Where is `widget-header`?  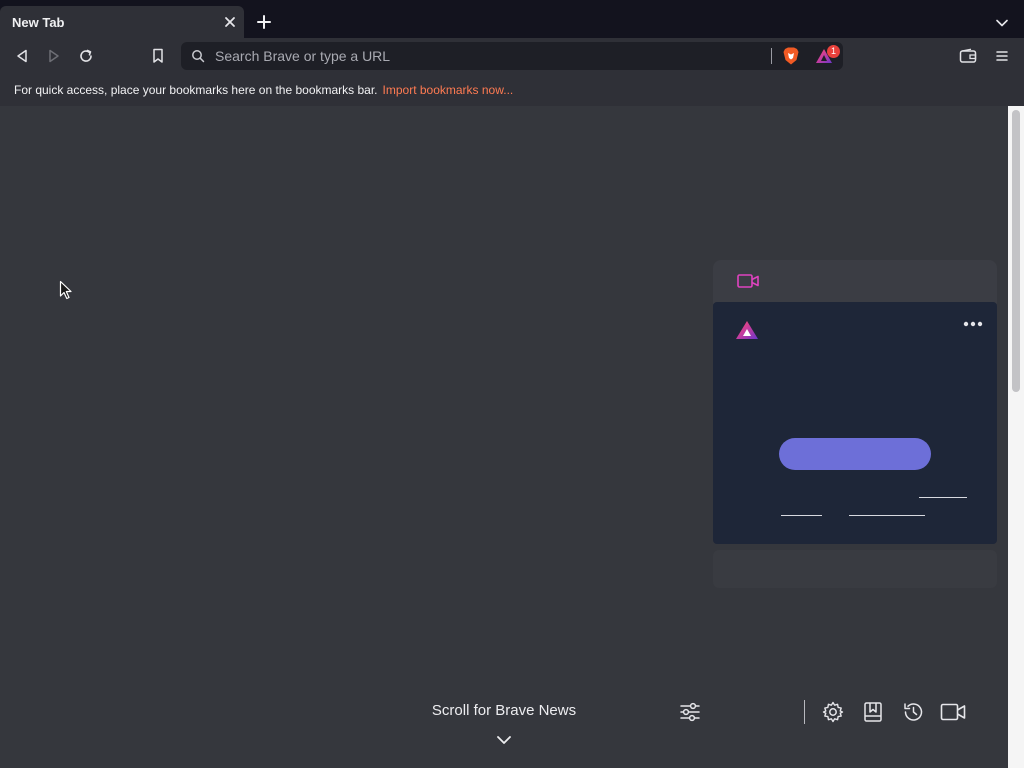
widget-header is located at coordinates (855, 282).